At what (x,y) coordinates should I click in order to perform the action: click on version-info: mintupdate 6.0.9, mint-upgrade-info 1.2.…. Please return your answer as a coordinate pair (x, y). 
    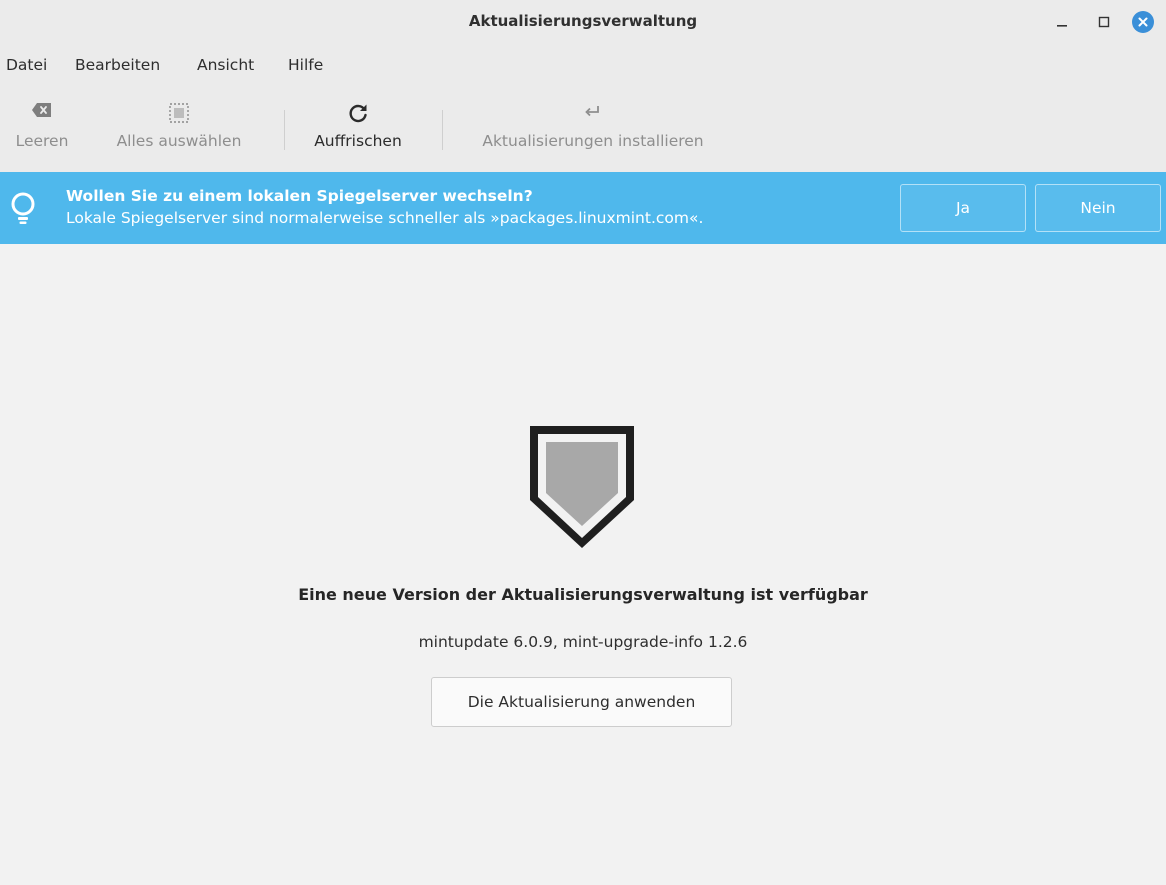
    Looking at the image, I should click on (583, 642).